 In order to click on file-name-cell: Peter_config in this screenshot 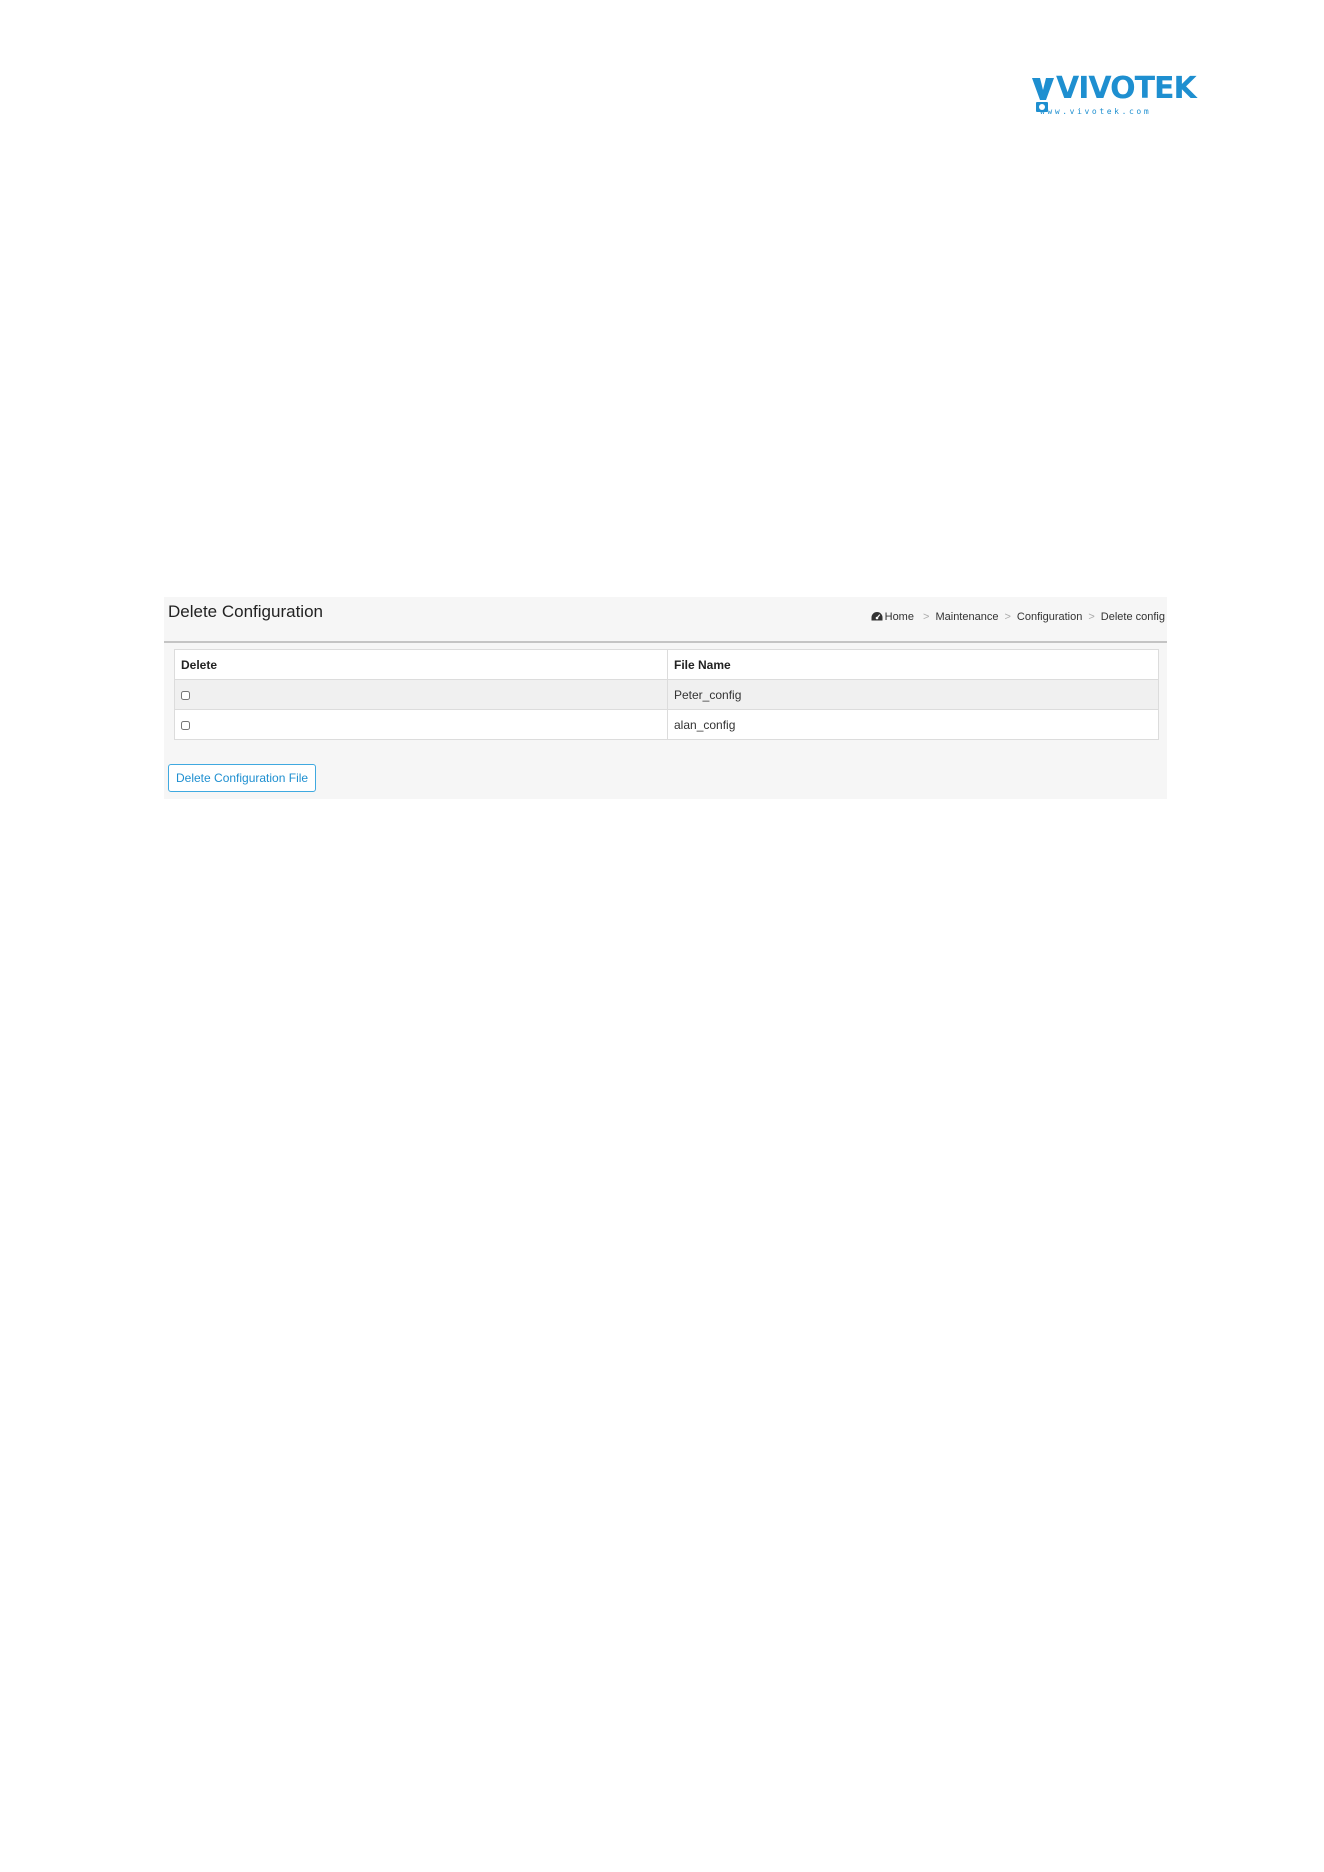, I will do `click(913, 694)`.